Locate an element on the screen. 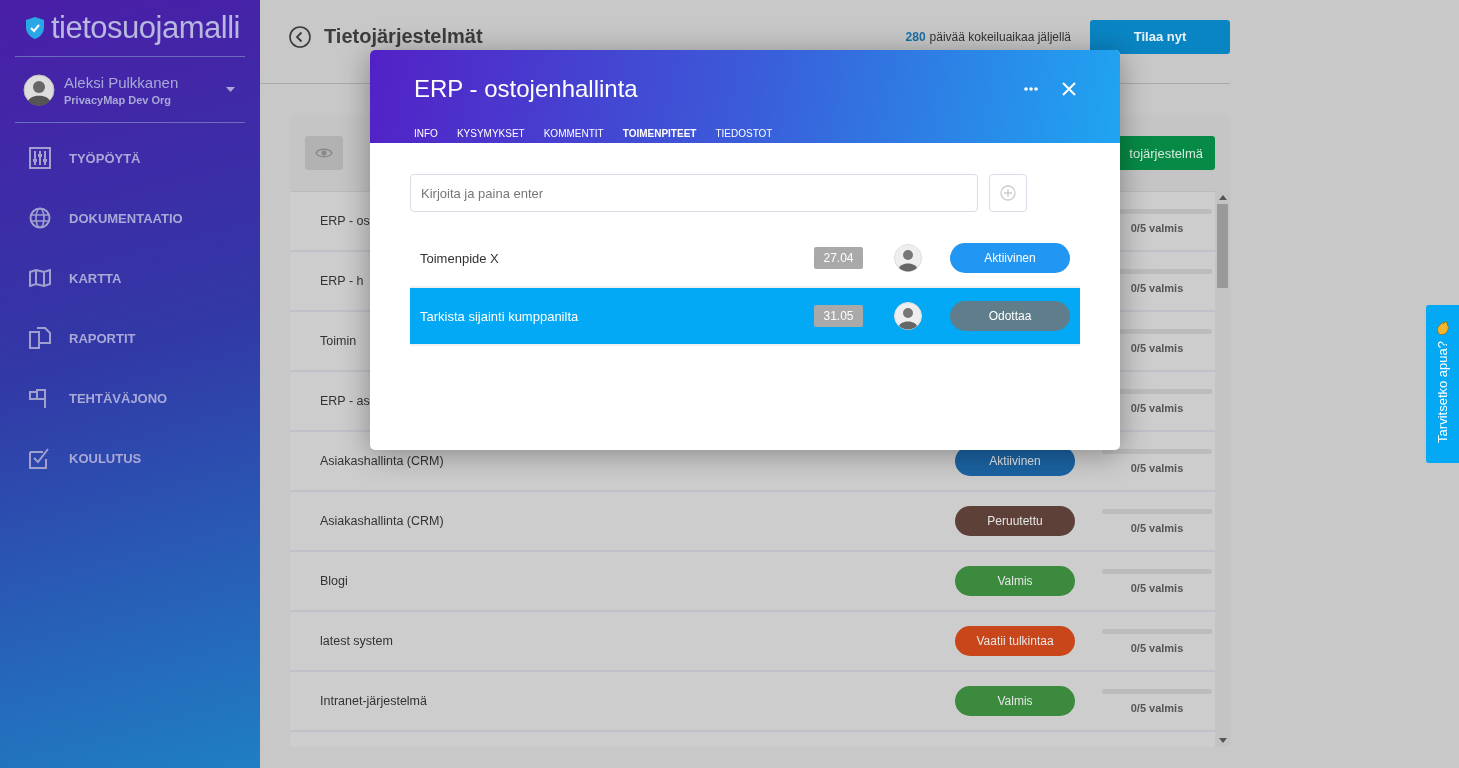  dialog-tab: KOMMENTIT is located at coordinates (573, 133).